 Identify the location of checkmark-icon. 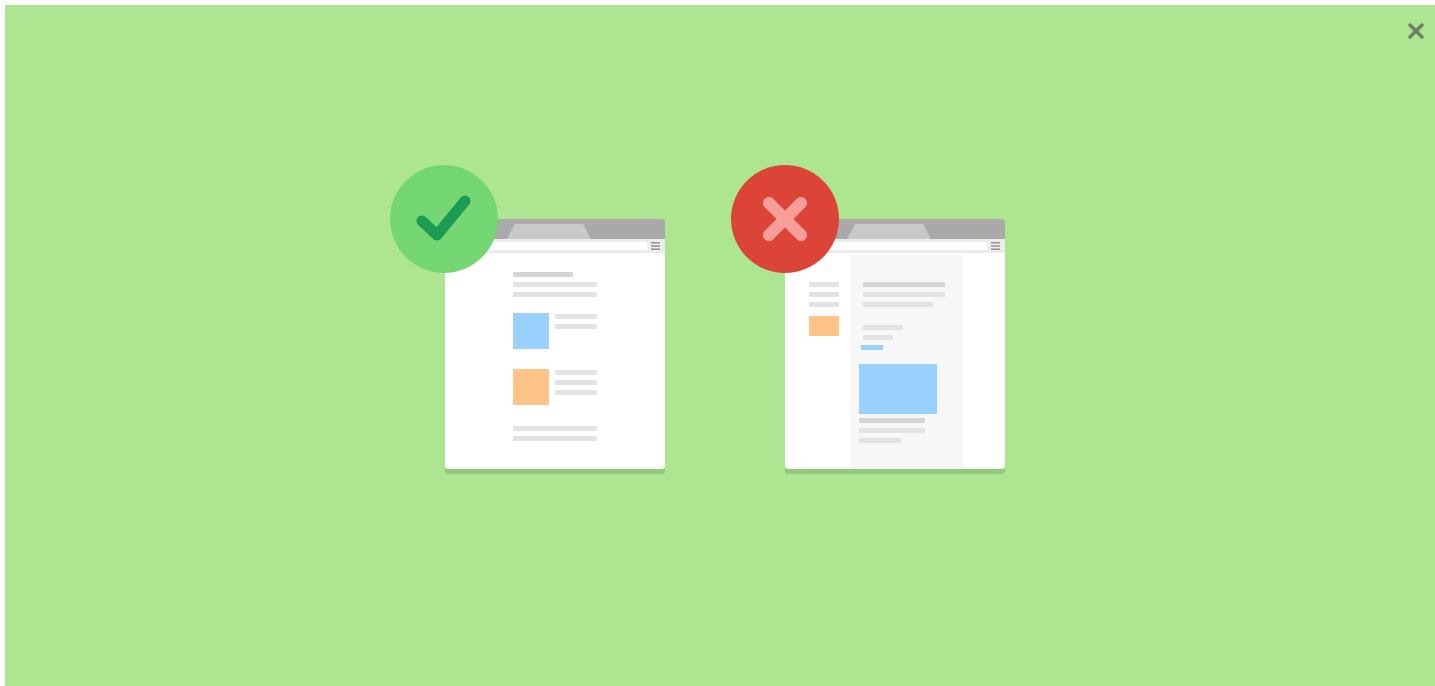
(443, 218).